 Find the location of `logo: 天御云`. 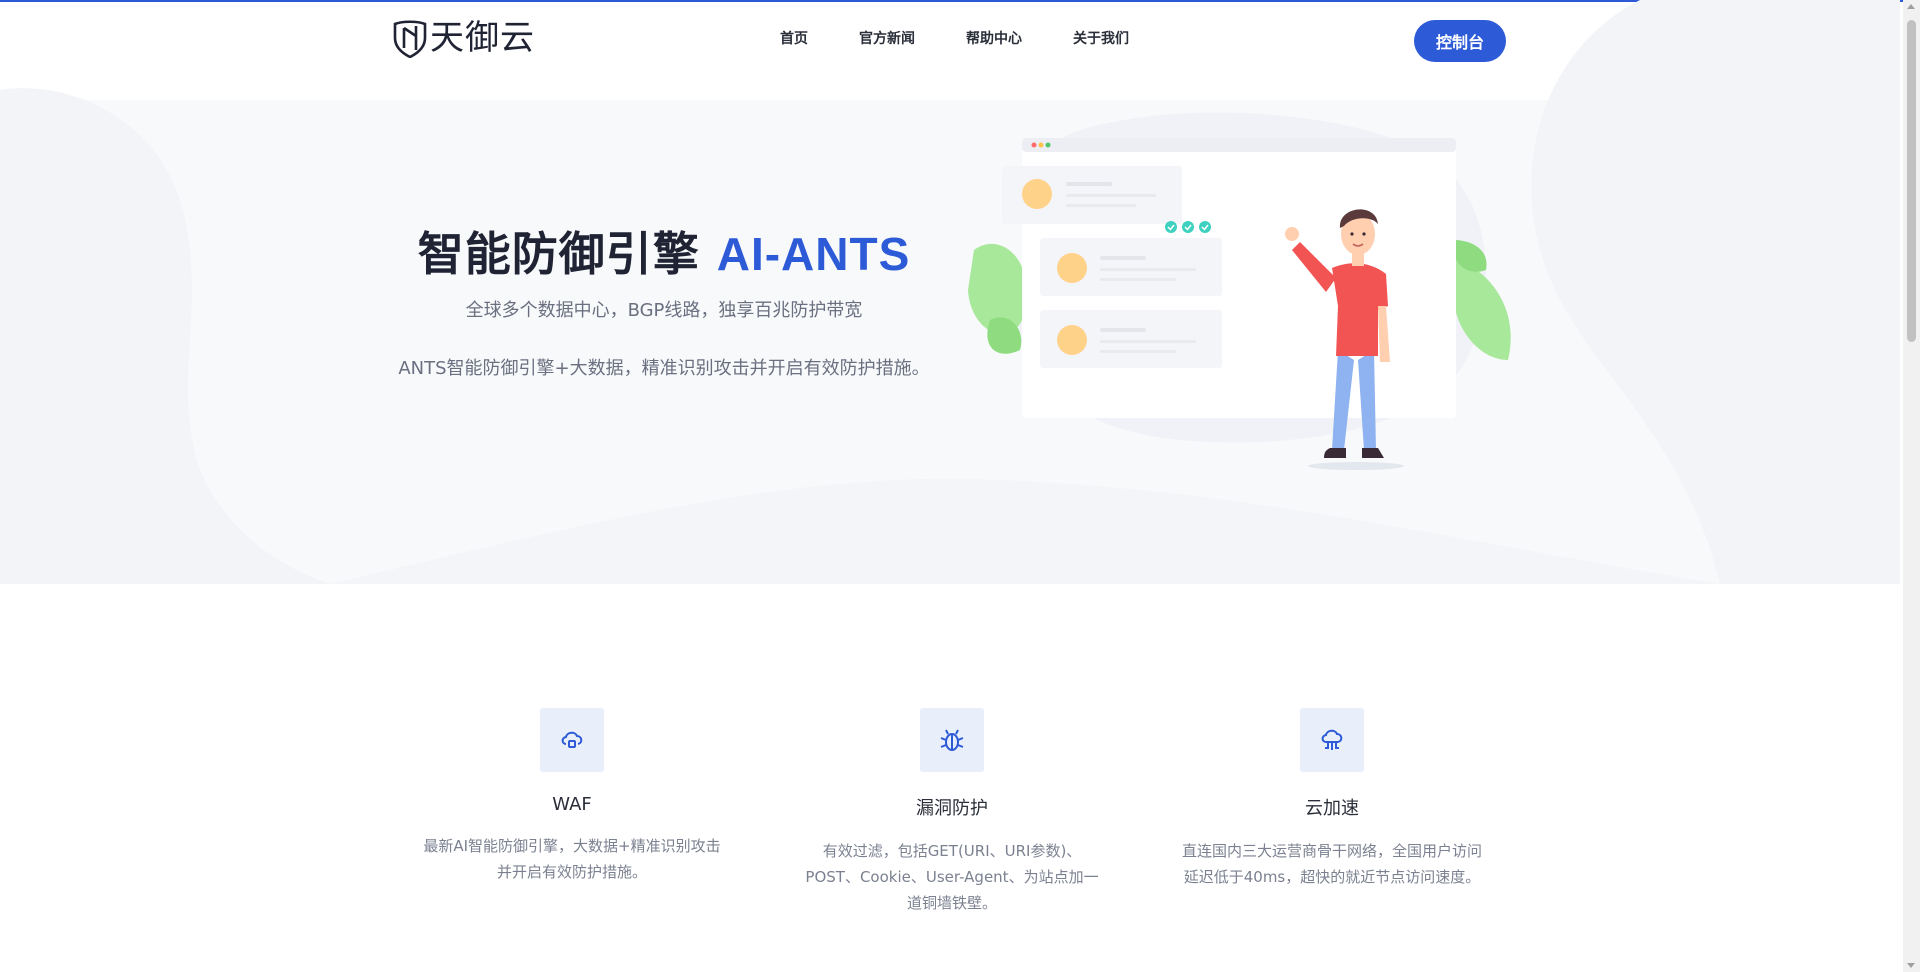

logo: 天御云 is located at coordinates (472, 38).